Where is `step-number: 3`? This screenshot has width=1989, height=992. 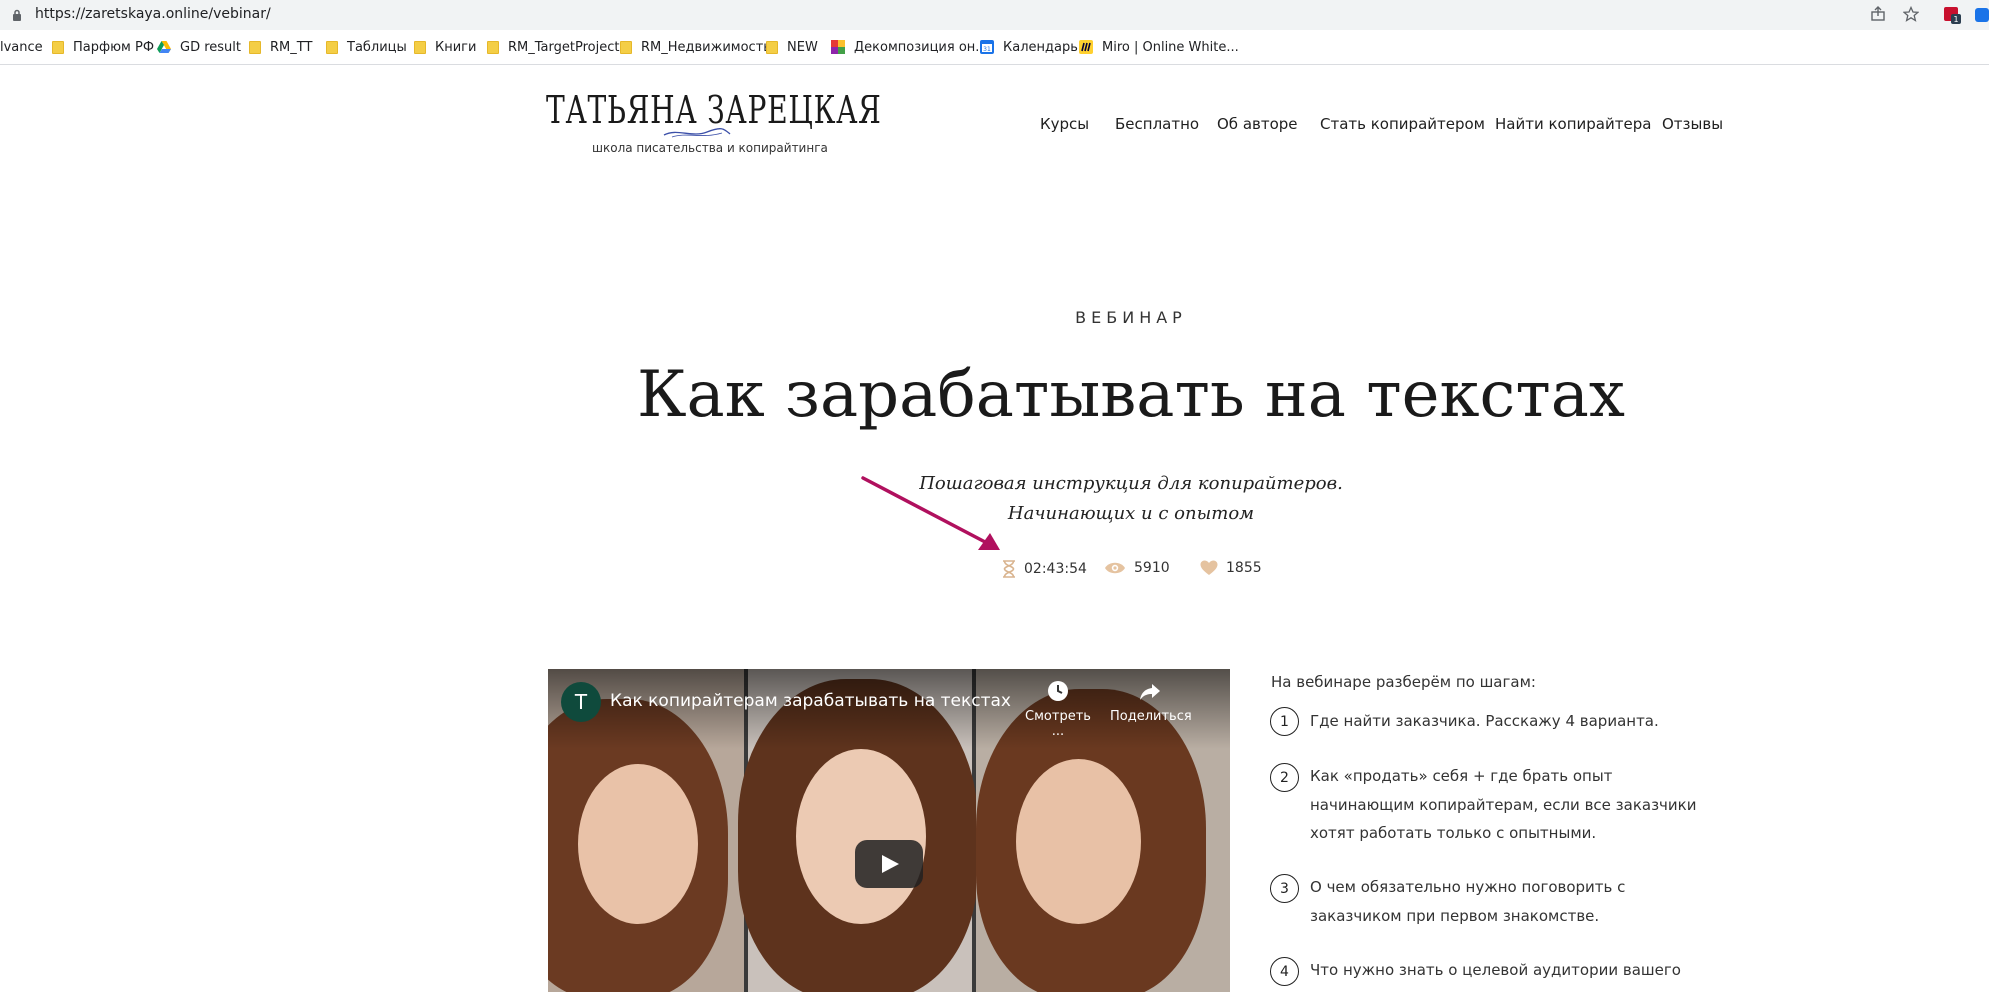
step-number: 3 is located at coordinates (1284, 888).